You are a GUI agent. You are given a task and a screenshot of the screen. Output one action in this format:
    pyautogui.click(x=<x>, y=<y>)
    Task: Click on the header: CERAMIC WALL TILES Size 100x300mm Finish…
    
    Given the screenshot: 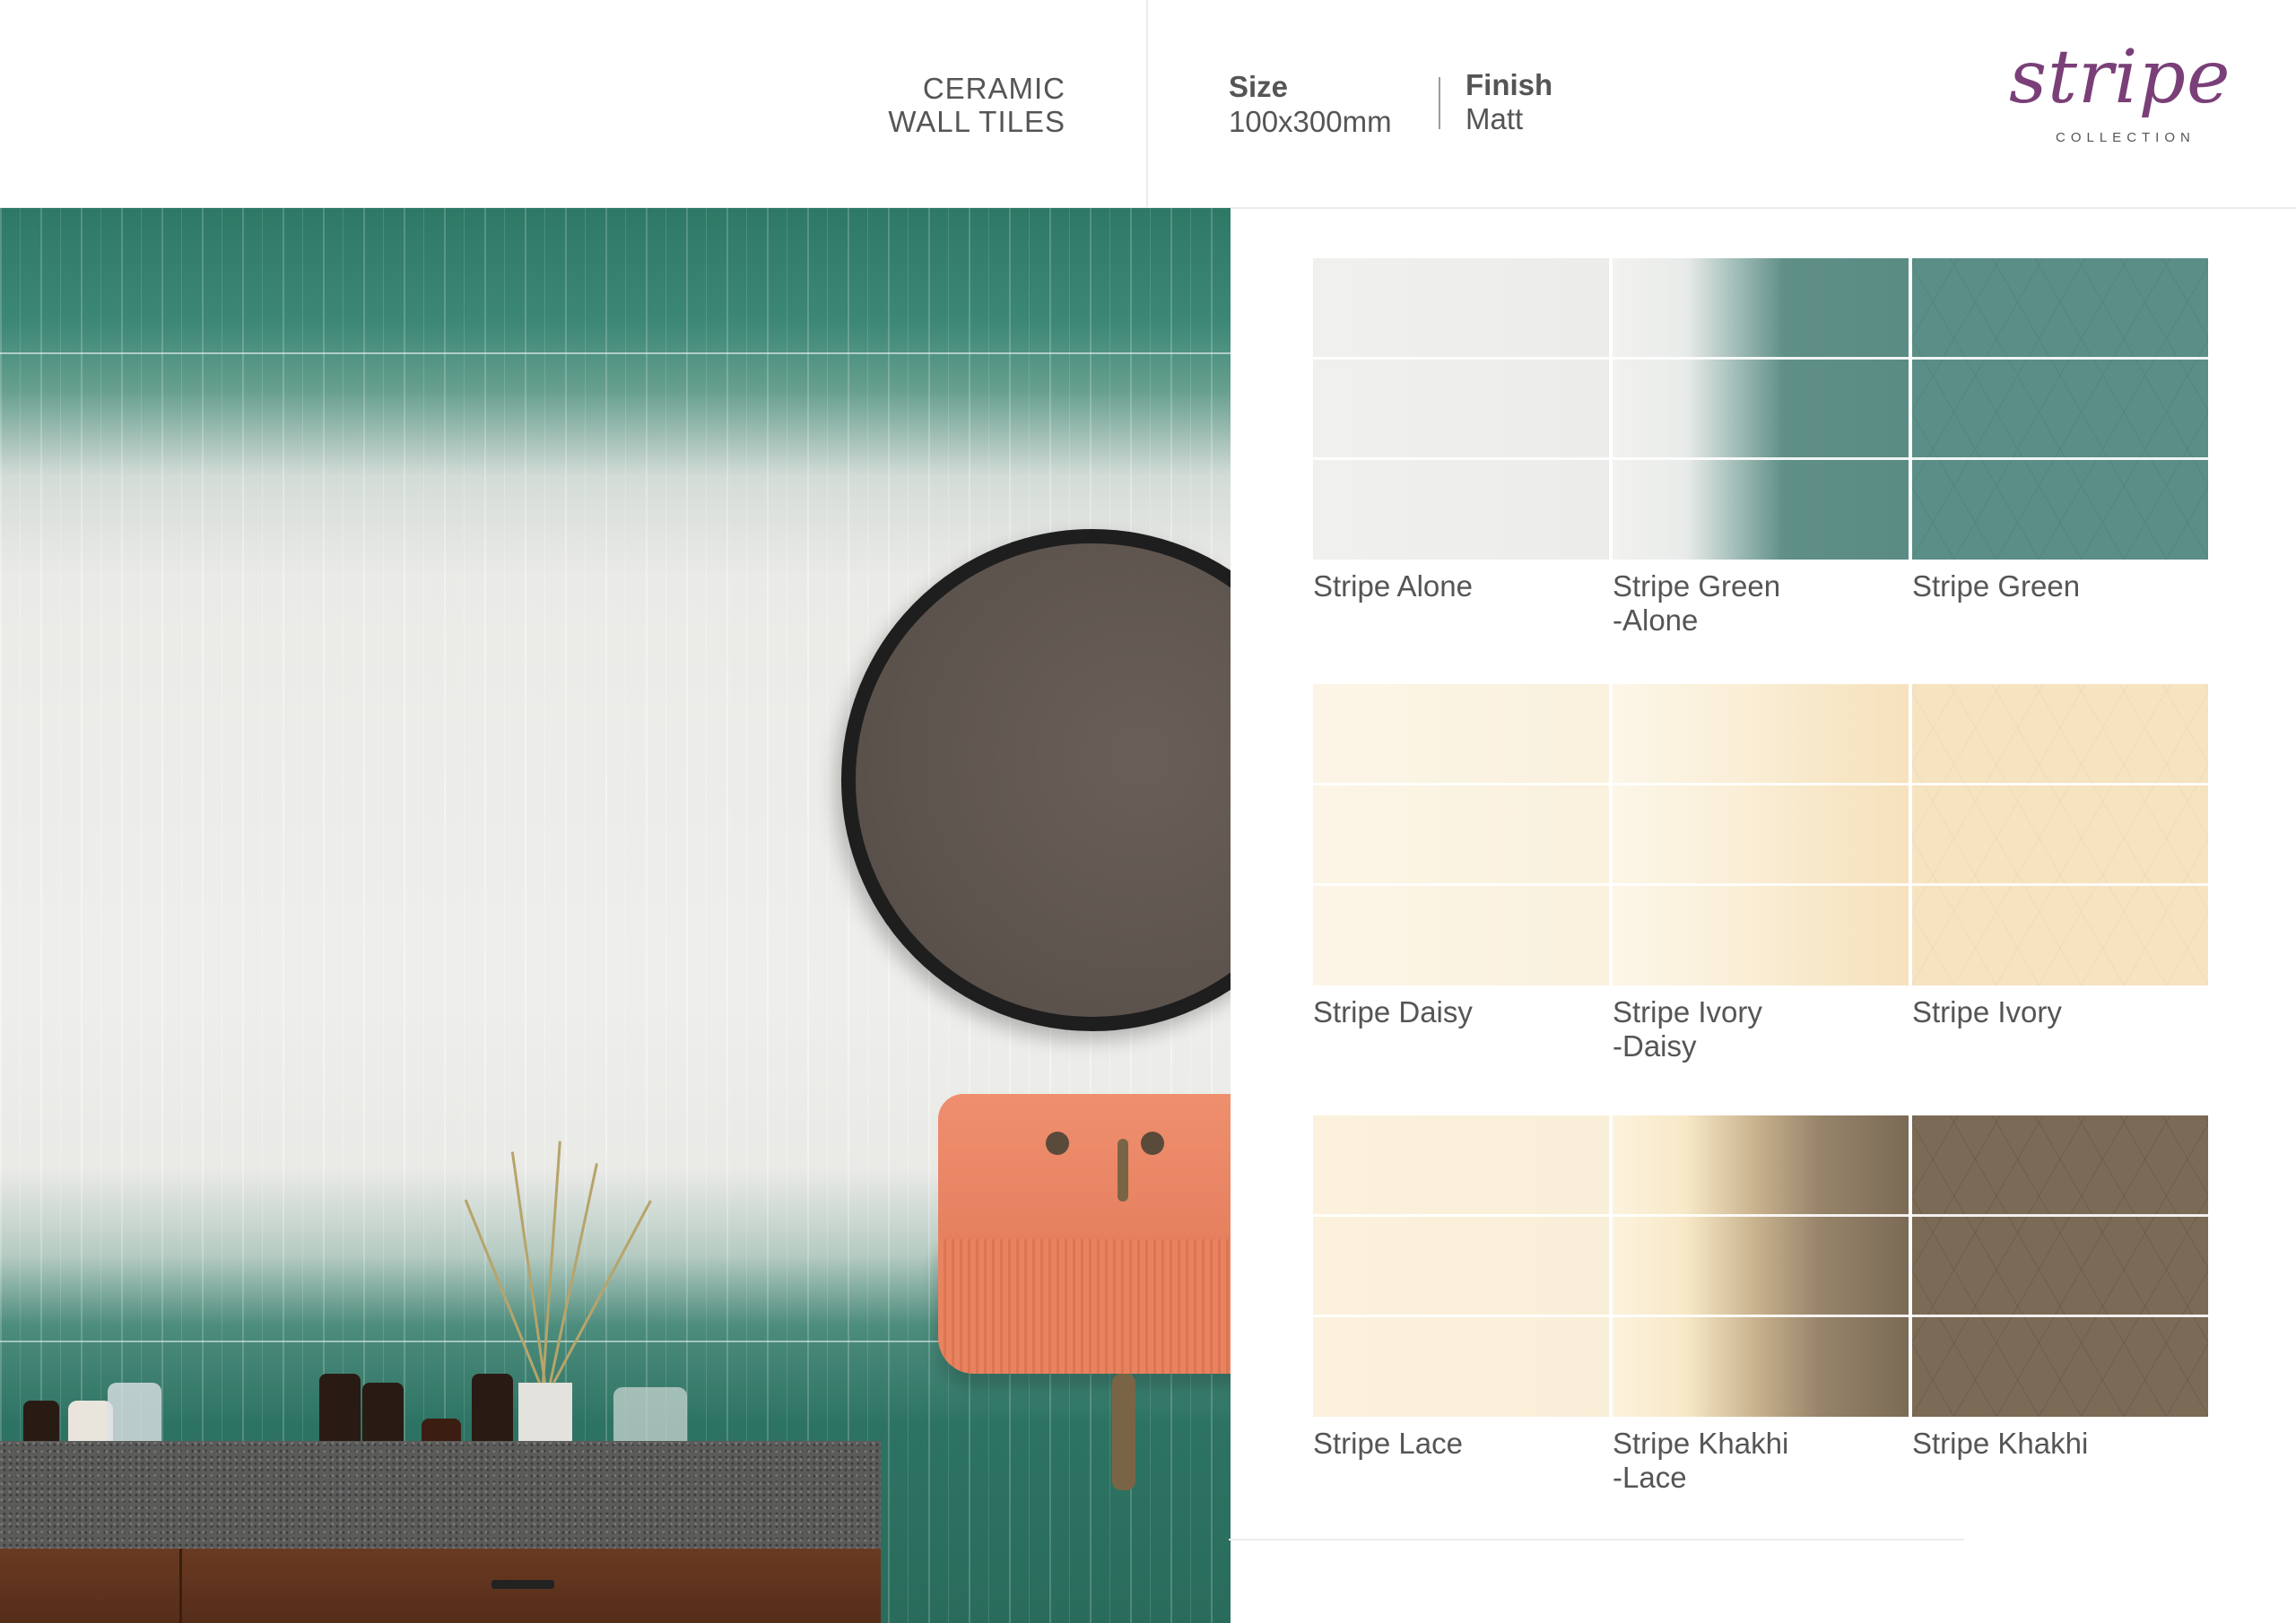 What is the action you would take?
    pyautogui.click(x=1148, y=104)
    